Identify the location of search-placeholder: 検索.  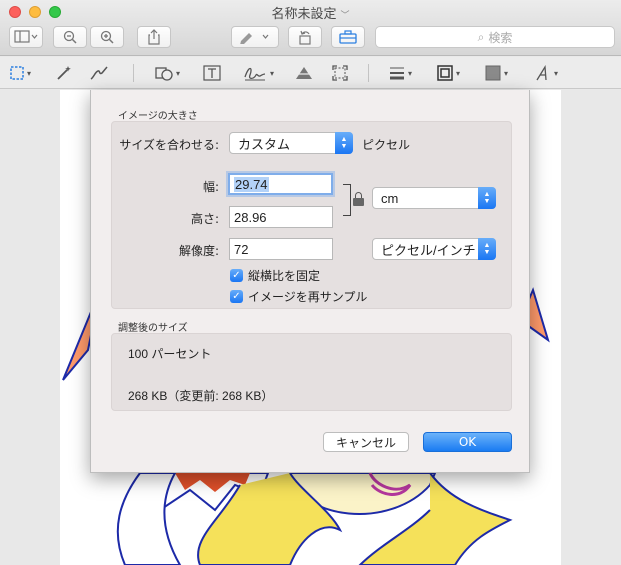
(500, 37).